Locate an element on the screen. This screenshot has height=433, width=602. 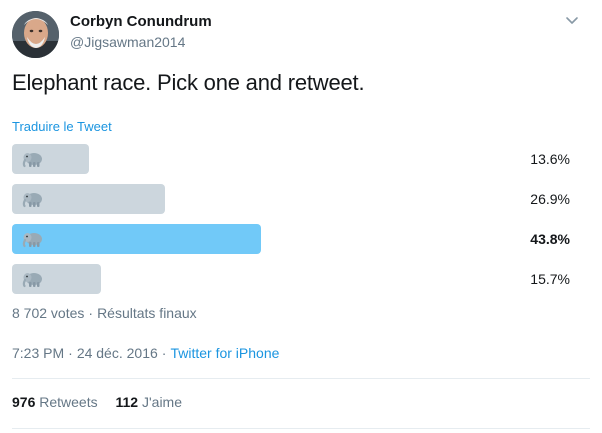
tweet-text: Elephant race. Pick one and retweet. is located at coordinates (188, 82).